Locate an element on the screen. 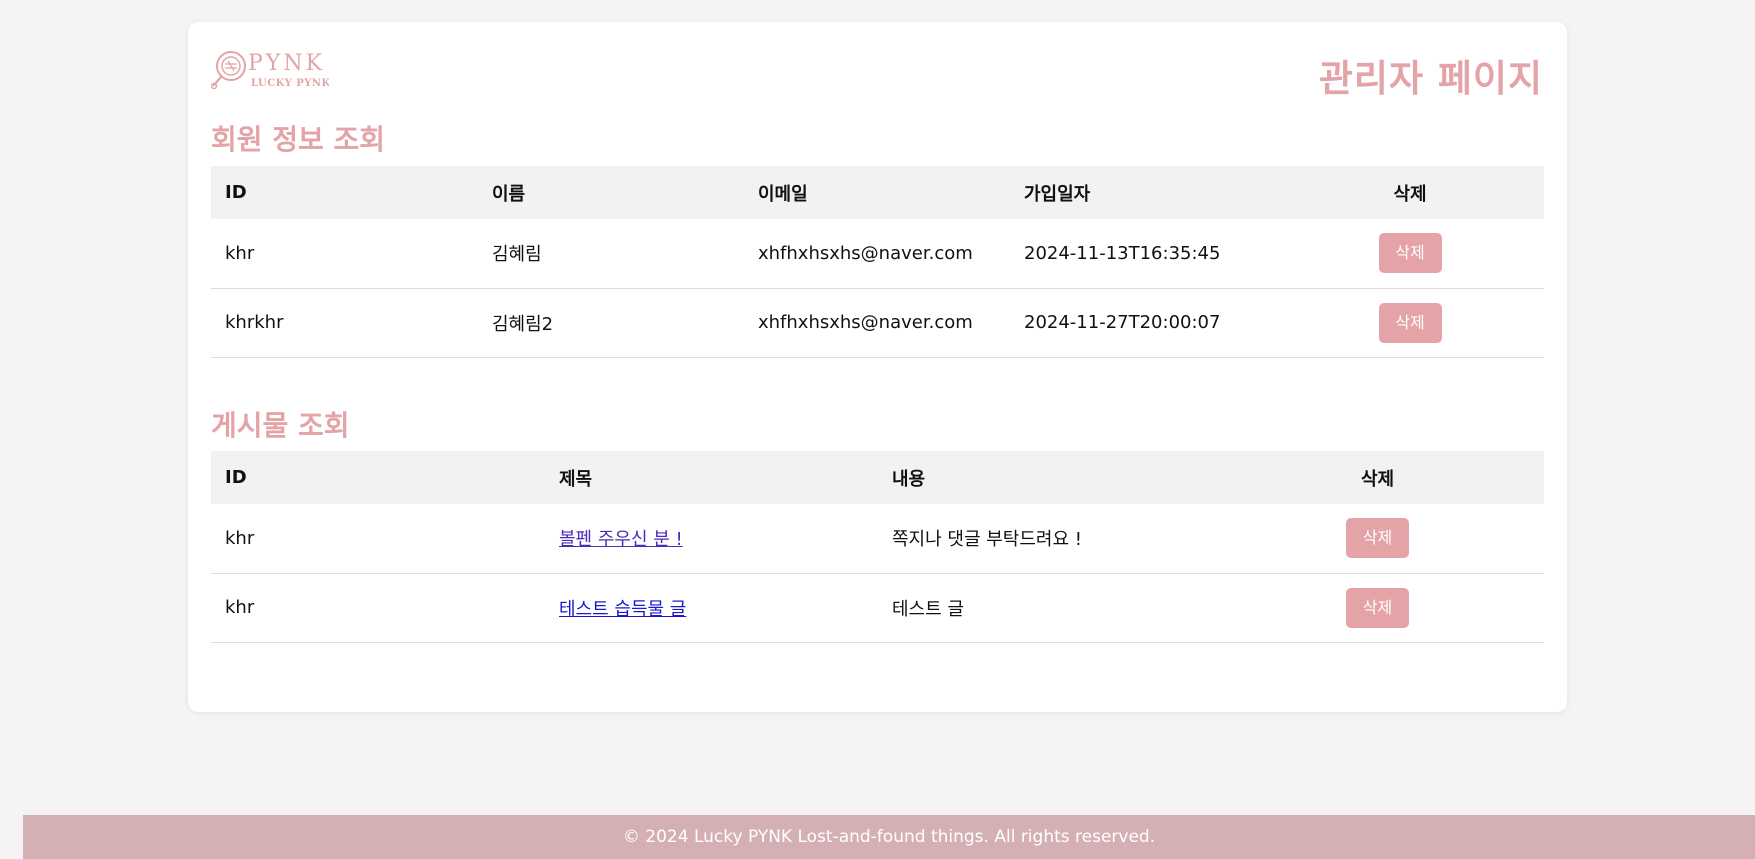 This screenshot has width=1755, height=859. post-col-title: 제목 is located at coordinates (576, 479).